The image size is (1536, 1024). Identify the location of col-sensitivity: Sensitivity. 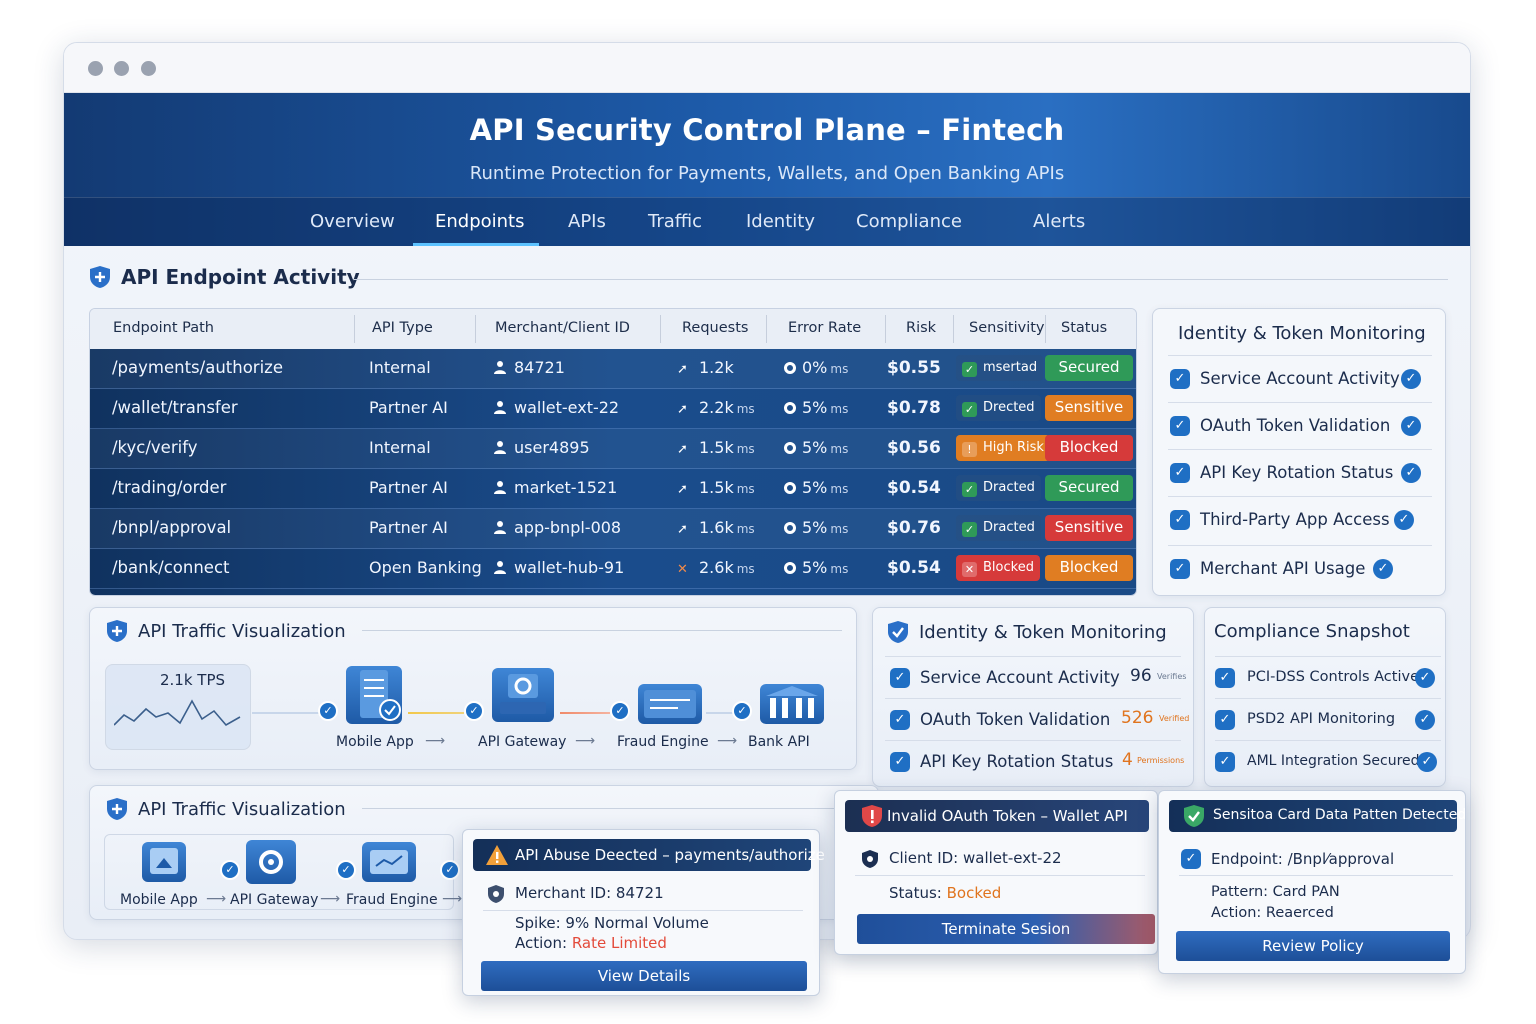
(1007, 328).